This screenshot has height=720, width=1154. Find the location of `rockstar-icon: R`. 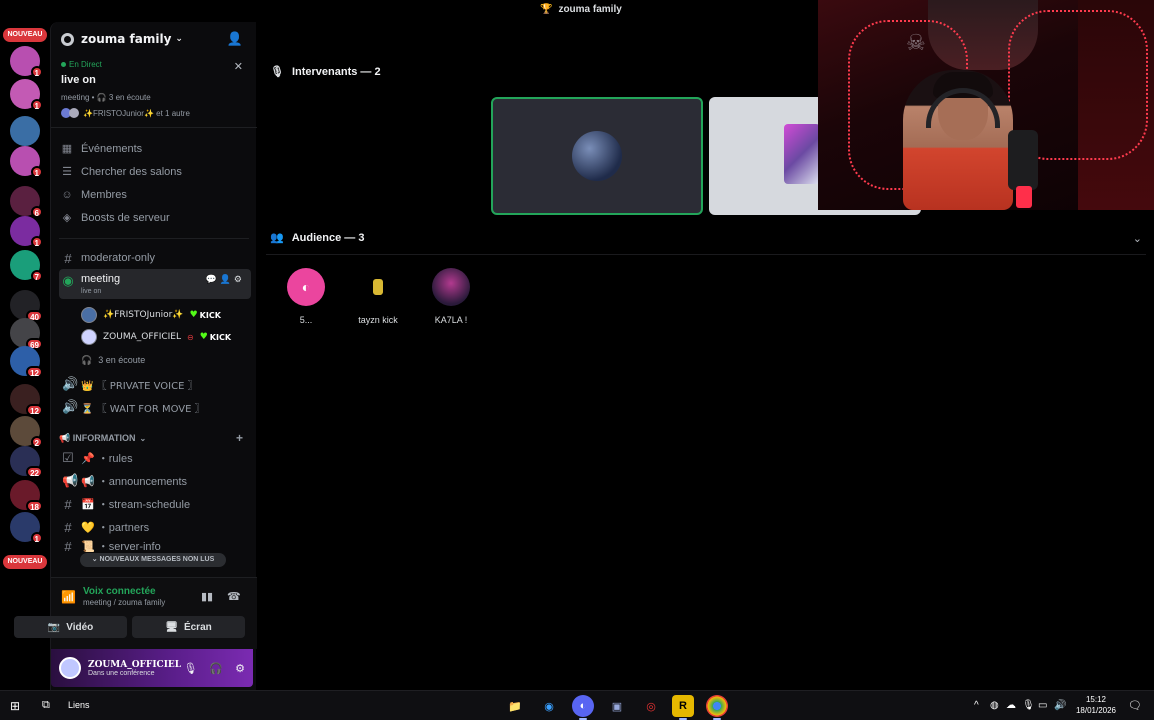

rockstar-icon: R is located at coordinates (683, 707).